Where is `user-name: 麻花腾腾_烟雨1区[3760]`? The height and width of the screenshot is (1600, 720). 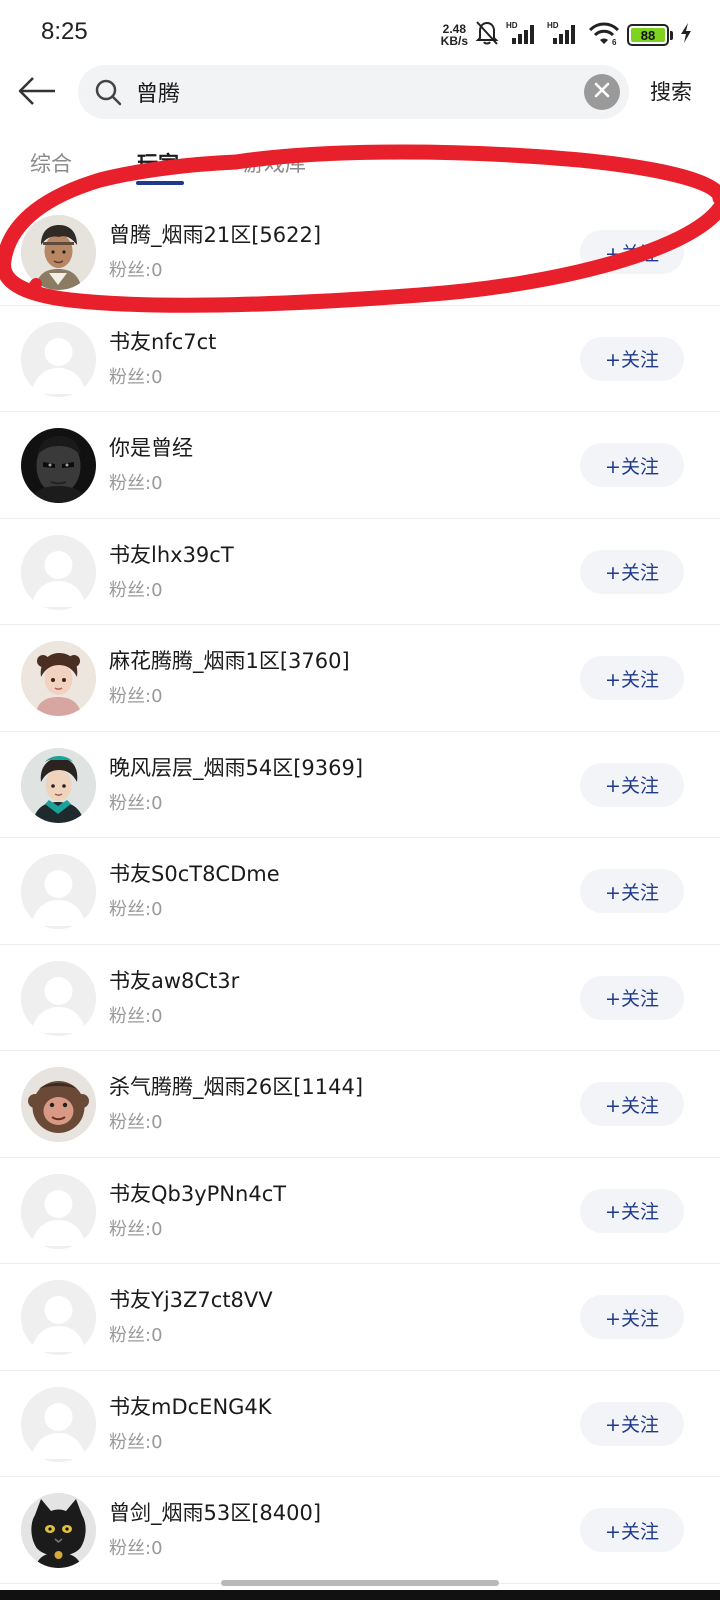
user-name: 麻花腾腾_烟雨1区[3760] is located at coordinates (229, 660).